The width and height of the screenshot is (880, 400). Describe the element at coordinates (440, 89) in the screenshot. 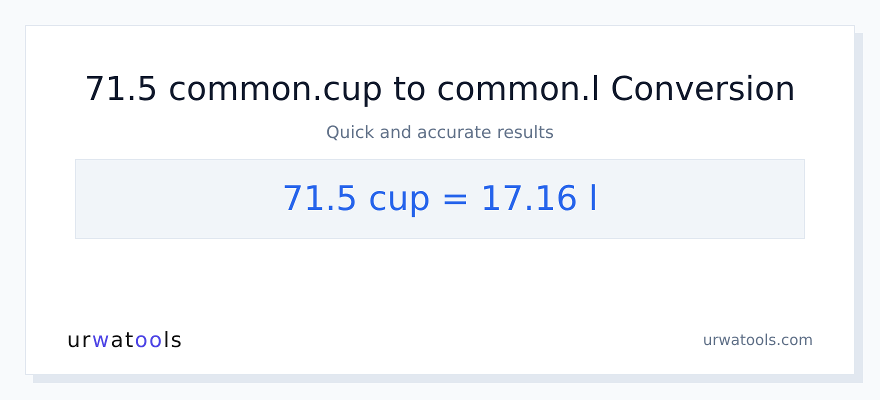

I see `page-title: 71.5 common.cup to common.l Conversion` at that location.